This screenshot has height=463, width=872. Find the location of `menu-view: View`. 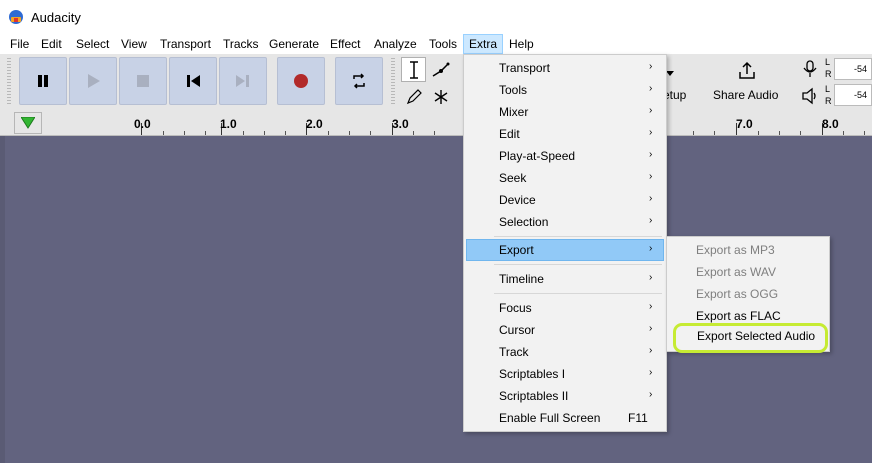

menu-view: View is located at coordinates (134, 44).